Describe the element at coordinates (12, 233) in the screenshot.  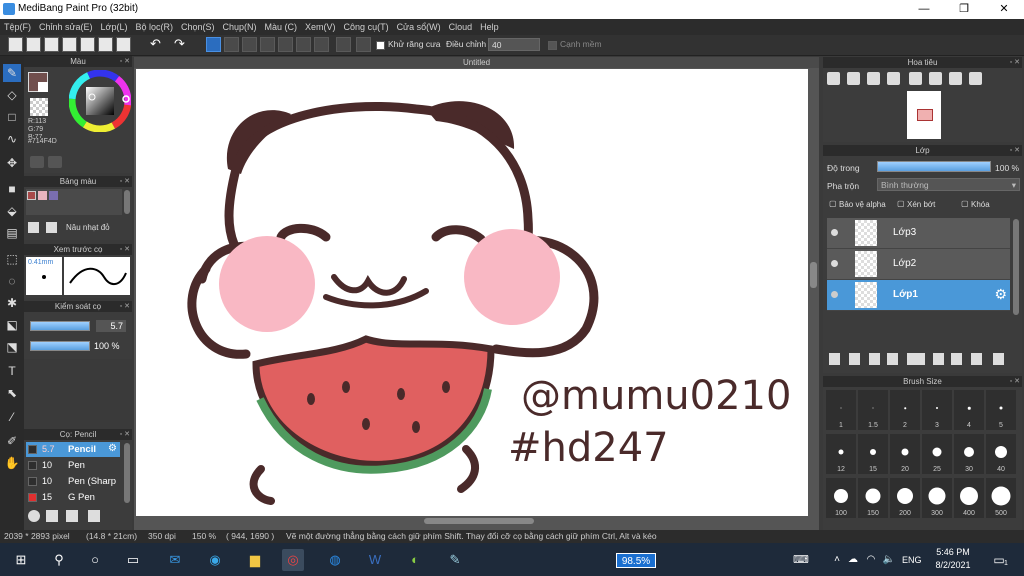
I see `gradient-tool-icon: ▤` at that location.